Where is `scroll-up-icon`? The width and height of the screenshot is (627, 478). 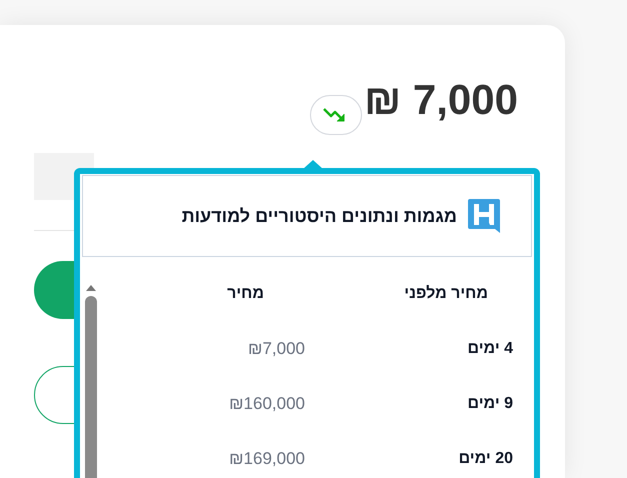 scroll-up-icon is located at coordinates (91, 288).